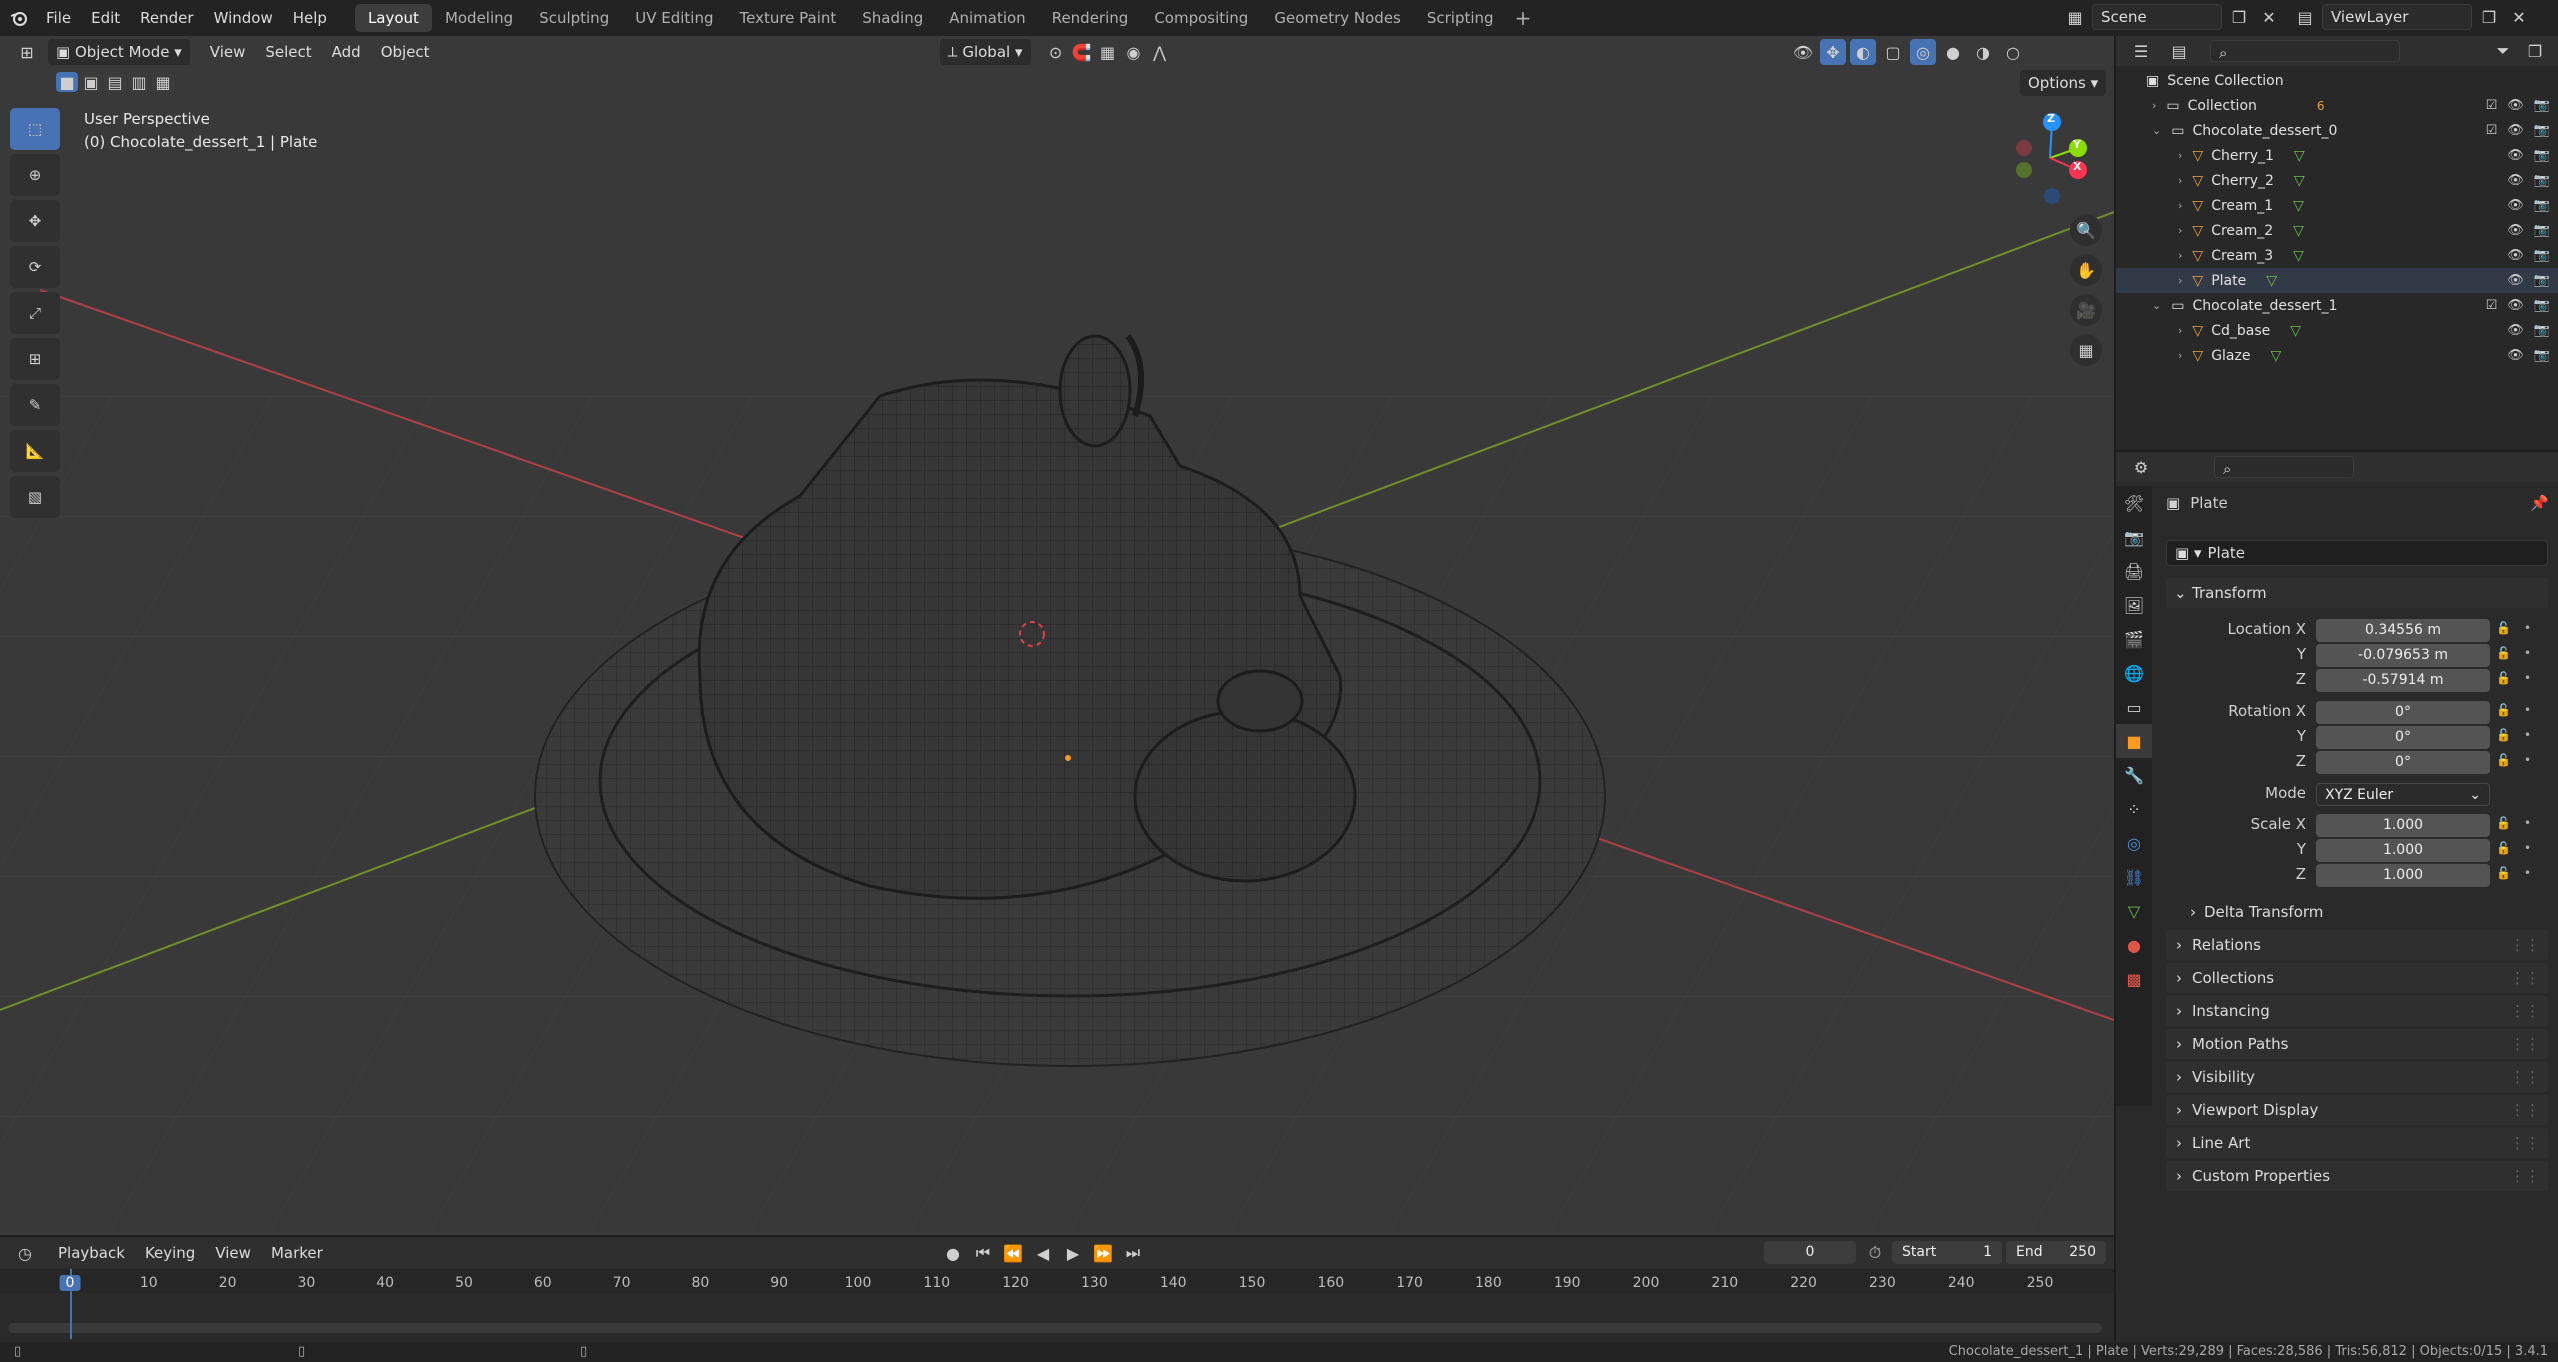 The width and height of the screenshot is (2558, 1362). What do you see at coordinates (983, 1253) in the screenshot?
I see `jump-start-icon: ⏮` at bounding box center [983, 1253].